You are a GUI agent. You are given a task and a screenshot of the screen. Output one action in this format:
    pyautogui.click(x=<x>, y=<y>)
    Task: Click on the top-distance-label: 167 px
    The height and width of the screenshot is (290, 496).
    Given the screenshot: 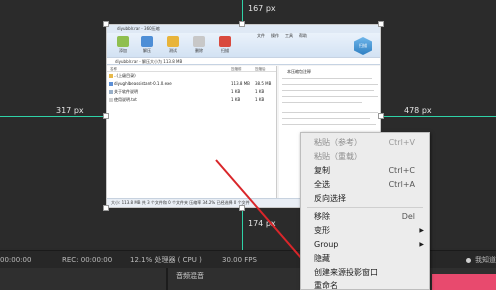 What is the action you would take?
    pyautogui.click(x=262, y=8)
    